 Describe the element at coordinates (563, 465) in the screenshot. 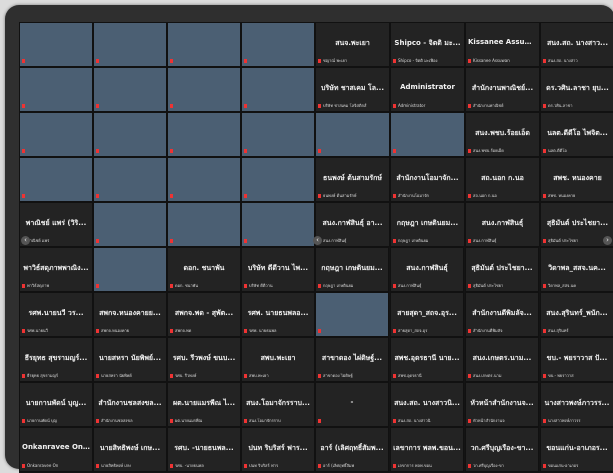

I see `participant-label-text: ขอนแก่น-อาเภอร` at that location.